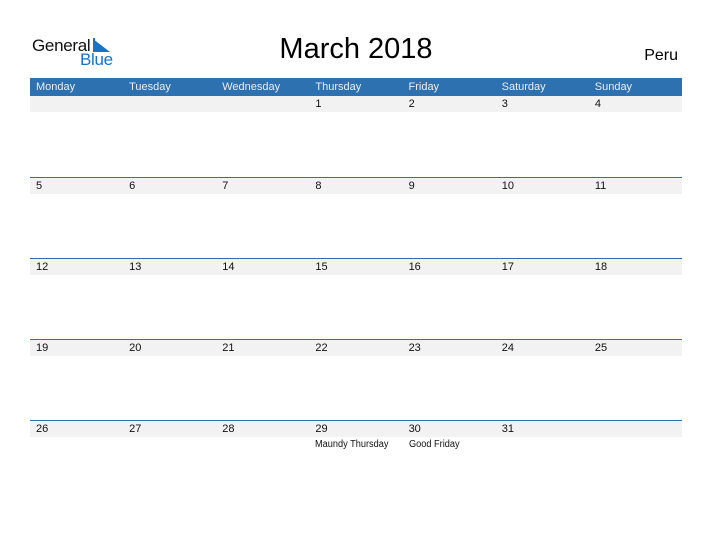  Describe the element at coordinates (318, 104) in the screenshot. I see `day-number: 1` at that location.